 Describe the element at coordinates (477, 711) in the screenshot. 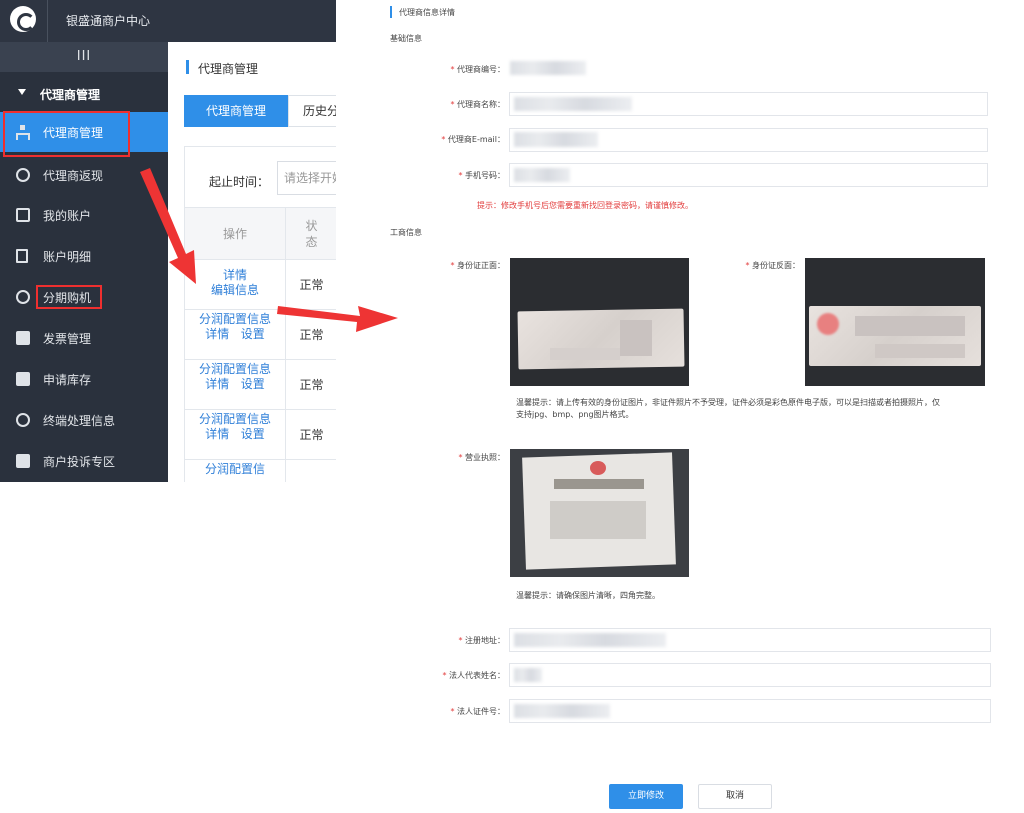

I see `legal-id-label: * 法人证件号：` at that location.